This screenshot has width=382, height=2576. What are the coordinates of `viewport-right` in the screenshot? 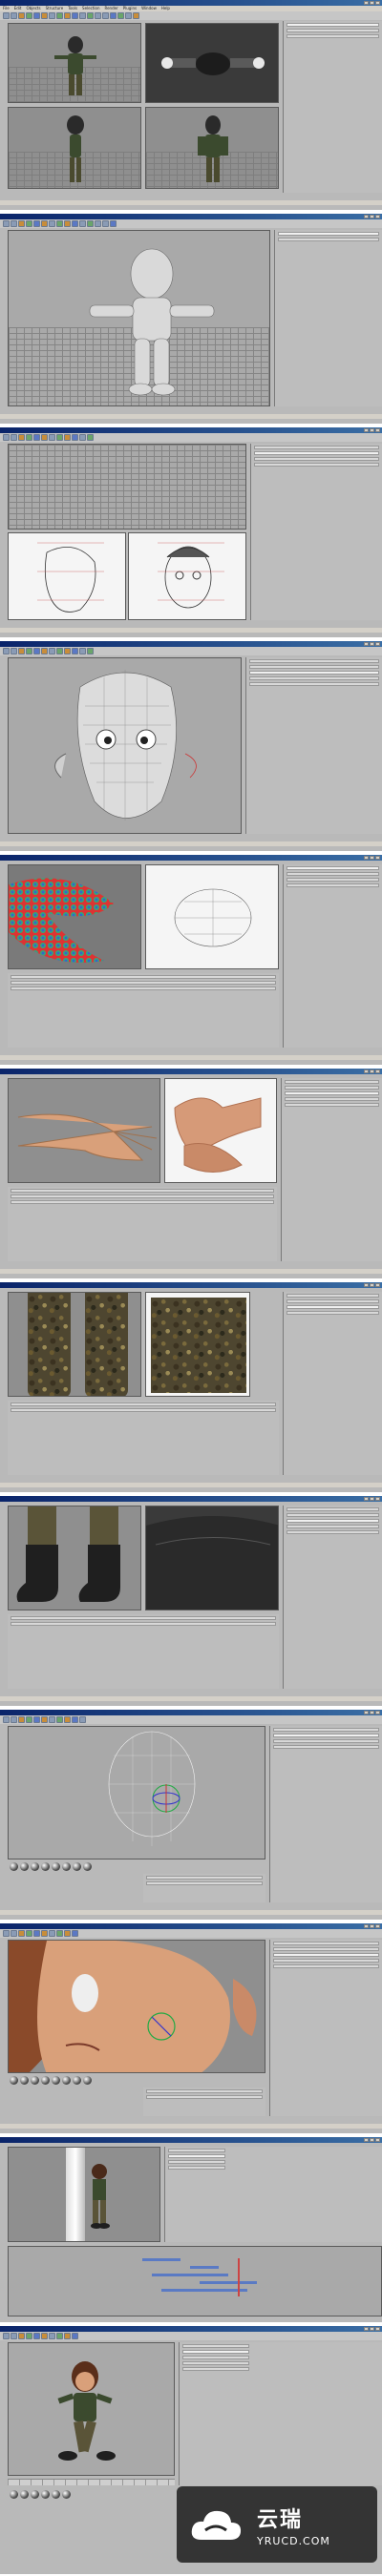 It's located at (67, 576).